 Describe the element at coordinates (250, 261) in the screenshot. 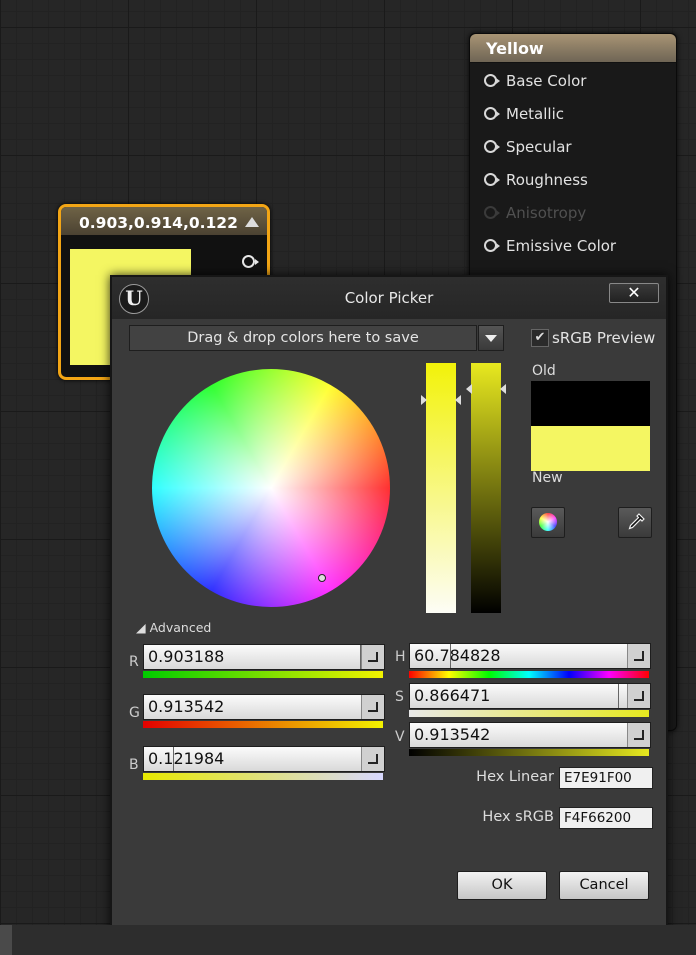

I see `output-pin-icon` at that location.